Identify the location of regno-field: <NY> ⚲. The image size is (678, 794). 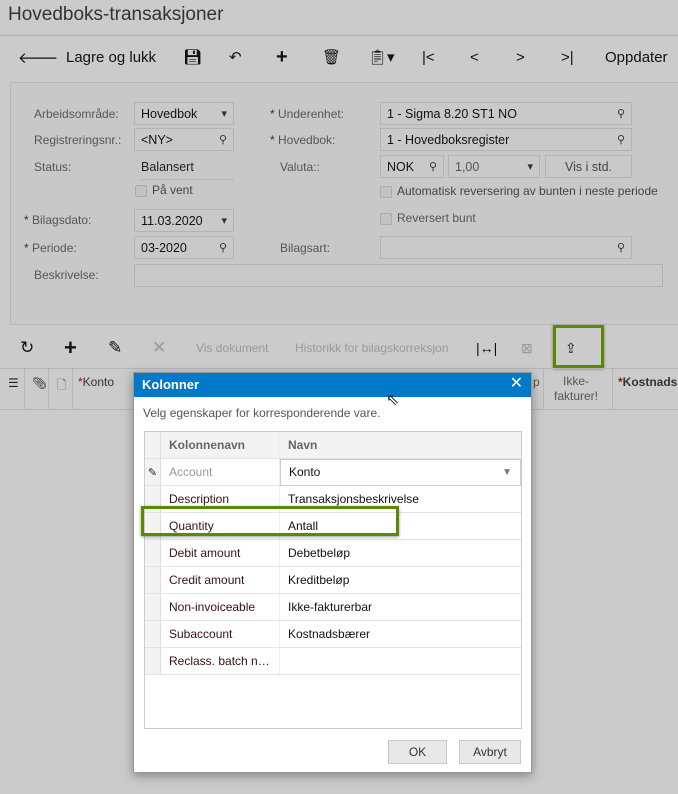
(184, 139).